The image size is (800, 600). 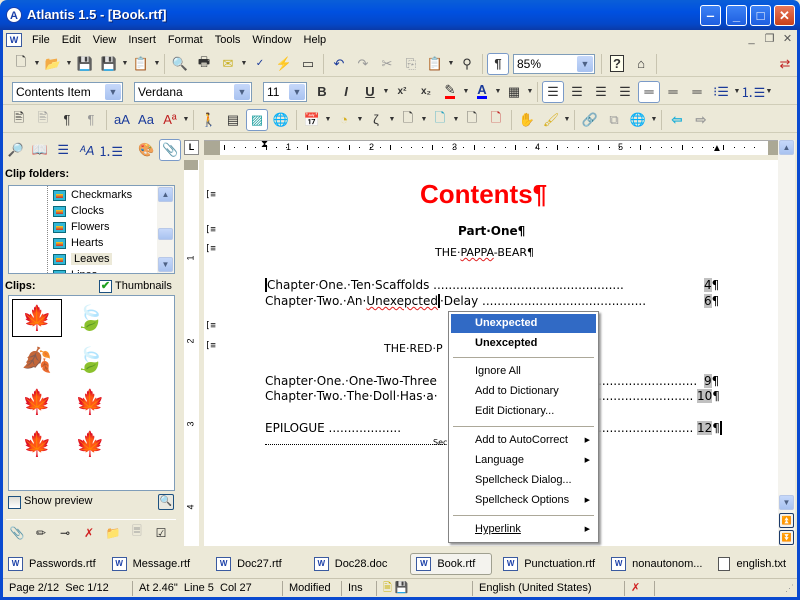 What do you see at coordinates (472, 120) in the screenshot?
I see `column-break-button: 🗋` at bounding box center [472, 120].